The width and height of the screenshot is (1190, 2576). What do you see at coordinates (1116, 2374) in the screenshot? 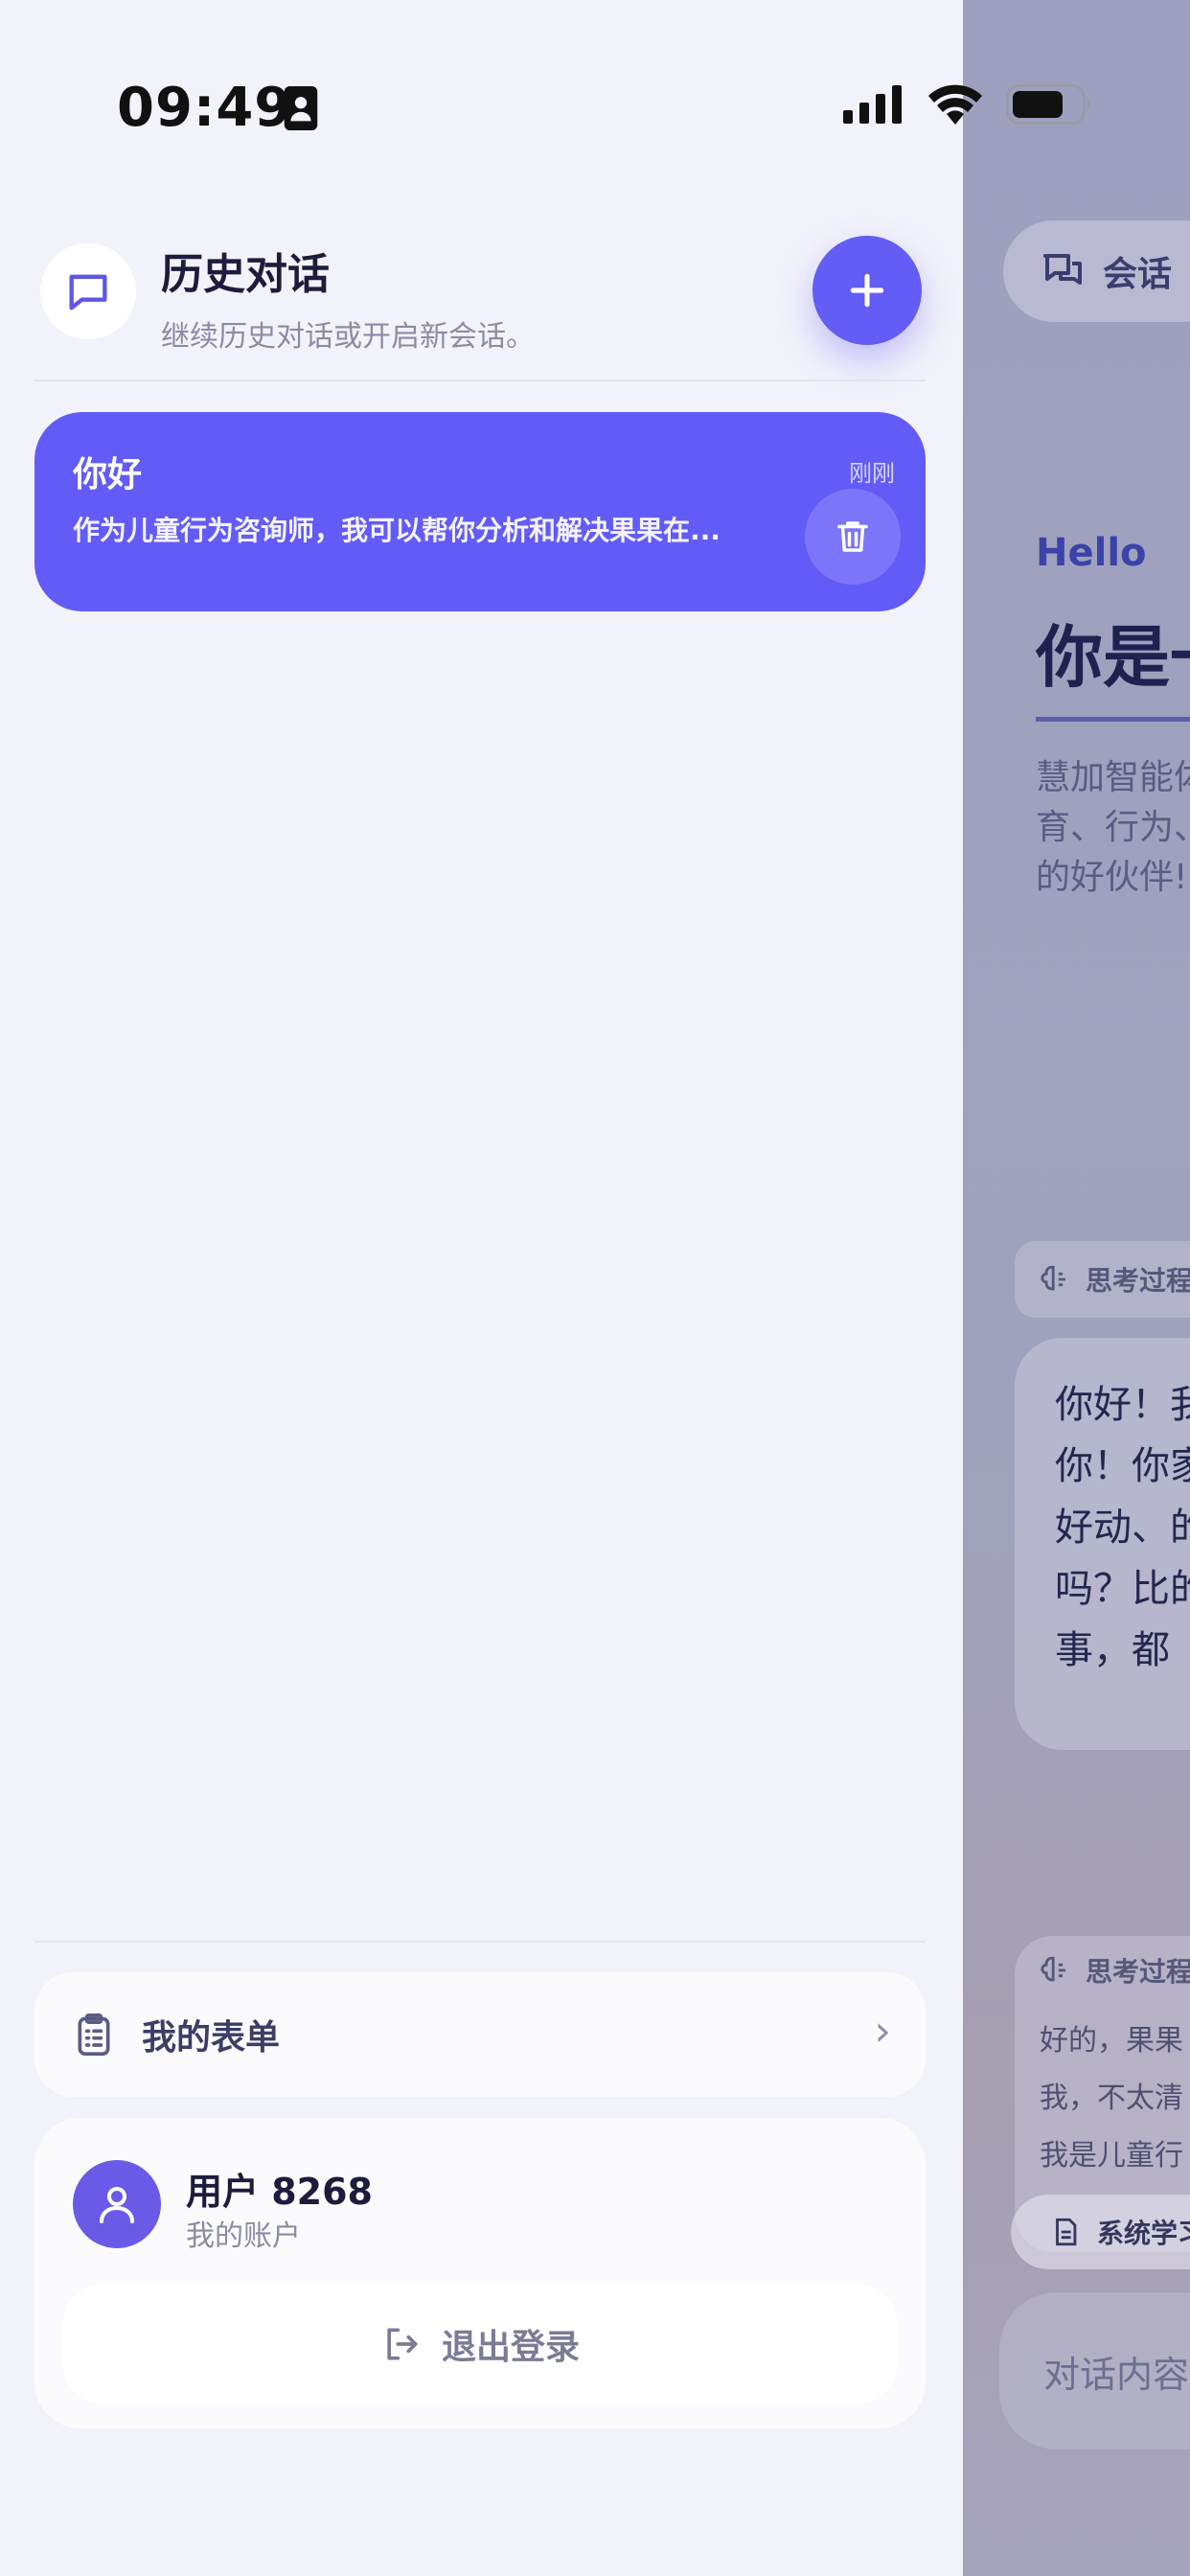
I see `input-placeholder: 对话内容` at bounding box center [1116, 2374].